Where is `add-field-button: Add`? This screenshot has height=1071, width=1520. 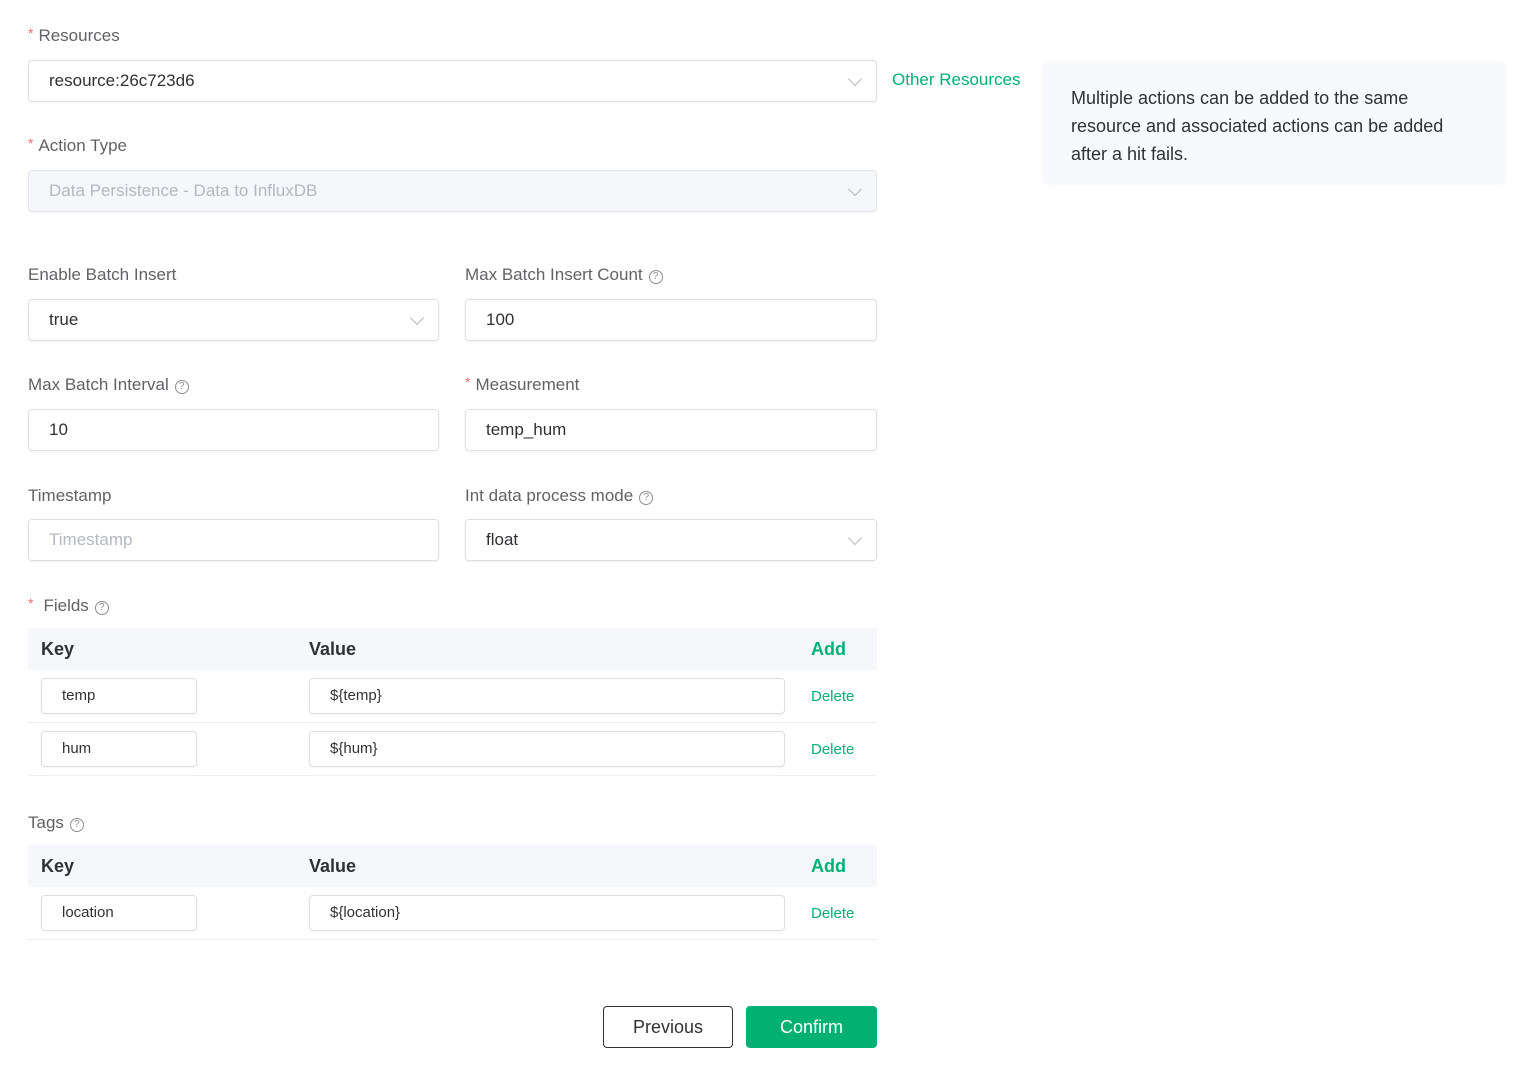 add-field-button: Add is located at coordinates (828, 649).